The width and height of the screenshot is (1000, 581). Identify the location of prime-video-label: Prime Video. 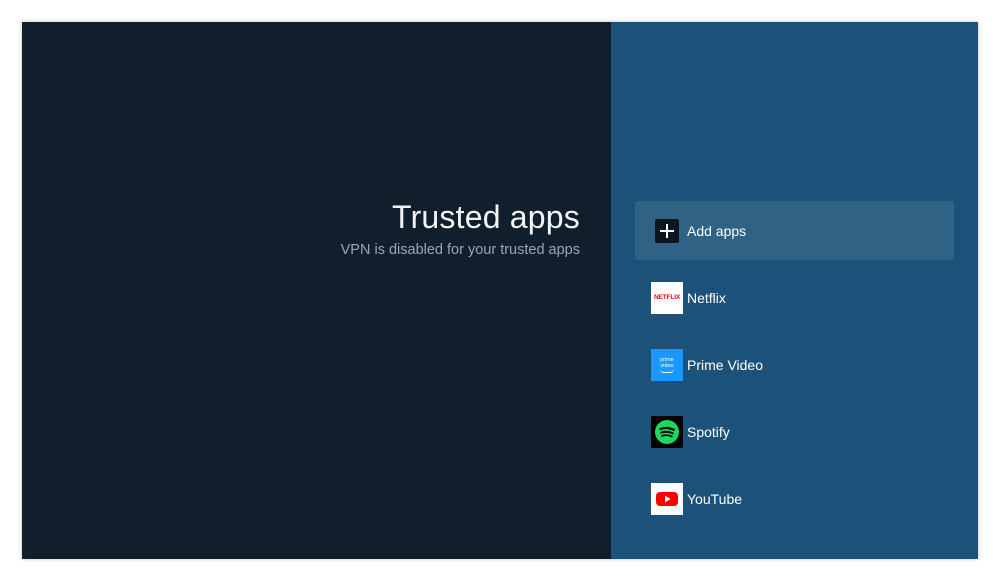
(725, 364).